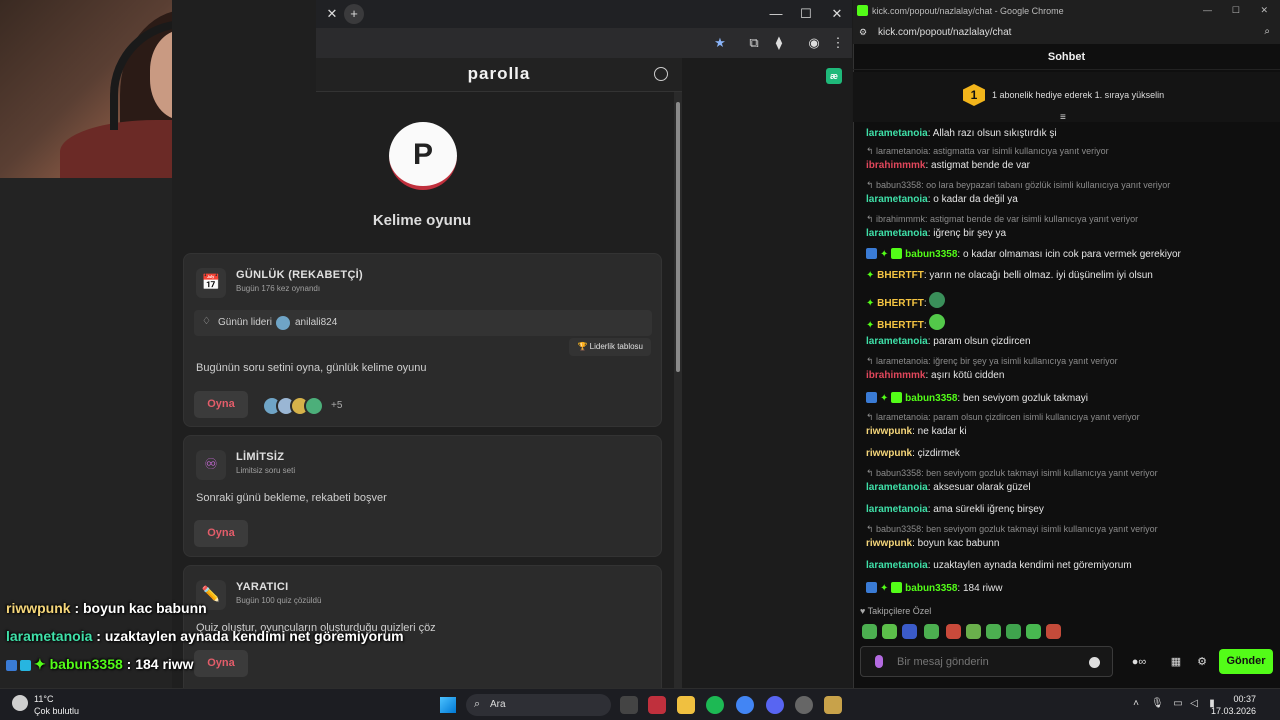  What do you see at coordinates (678, 237) in the screenshot?
I see `scrollbar-thumb` at bounding box center [678, 237].